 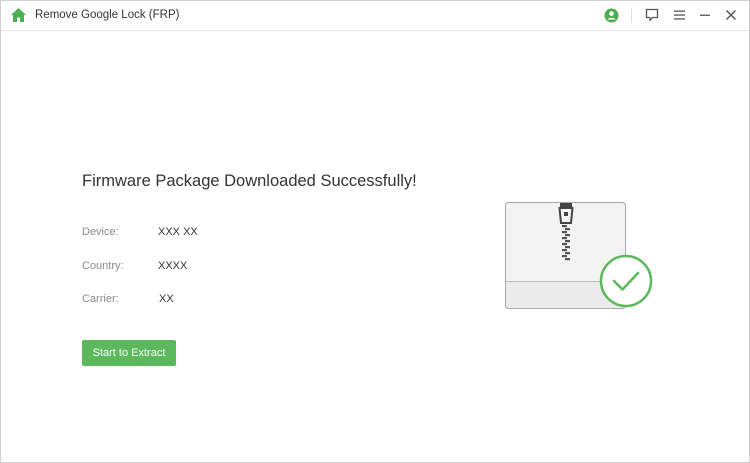 What do you see at coordinates (107, 15) in the screenshot?
I see `app-title: Remove Google Lock (FRP)` at bounding box center [107, 15].